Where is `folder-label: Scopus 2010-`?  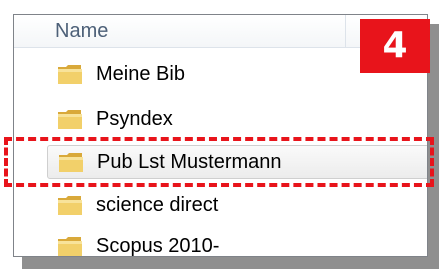 folder-label: Scopus 2010- is located at coordinates (158, 246).